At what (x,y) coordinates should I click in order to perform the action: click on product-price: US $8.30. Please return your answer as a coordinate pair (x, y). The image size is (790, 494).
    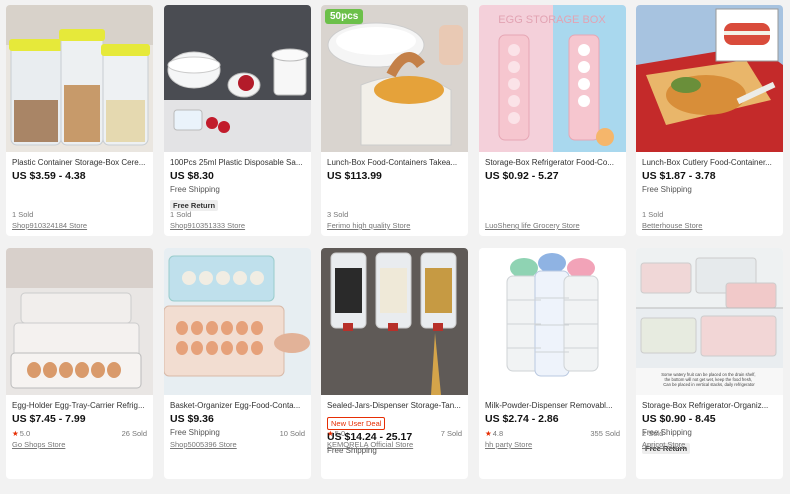
    Looking at the image, I should click on (192, 176).